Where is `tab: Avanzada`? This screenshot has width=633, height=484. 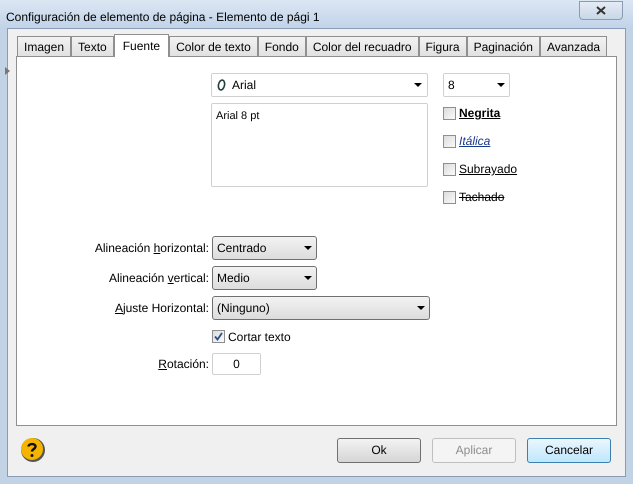 tab: Avanzada is located at coordinates (574, 46).